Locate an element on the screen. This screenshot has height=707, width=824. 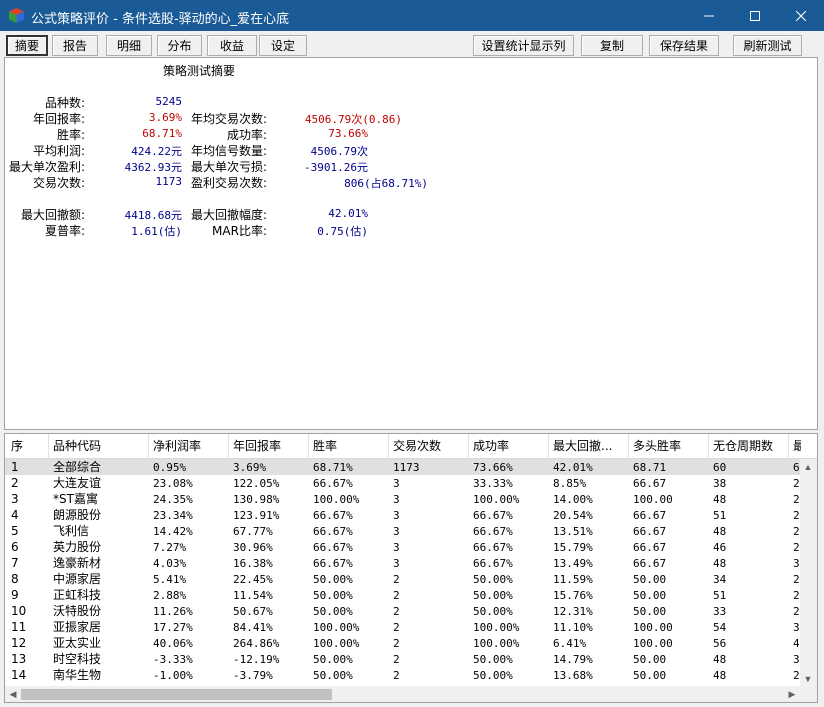
refresh-test-button: 刷新测试 is located at coordinates (767, 45).